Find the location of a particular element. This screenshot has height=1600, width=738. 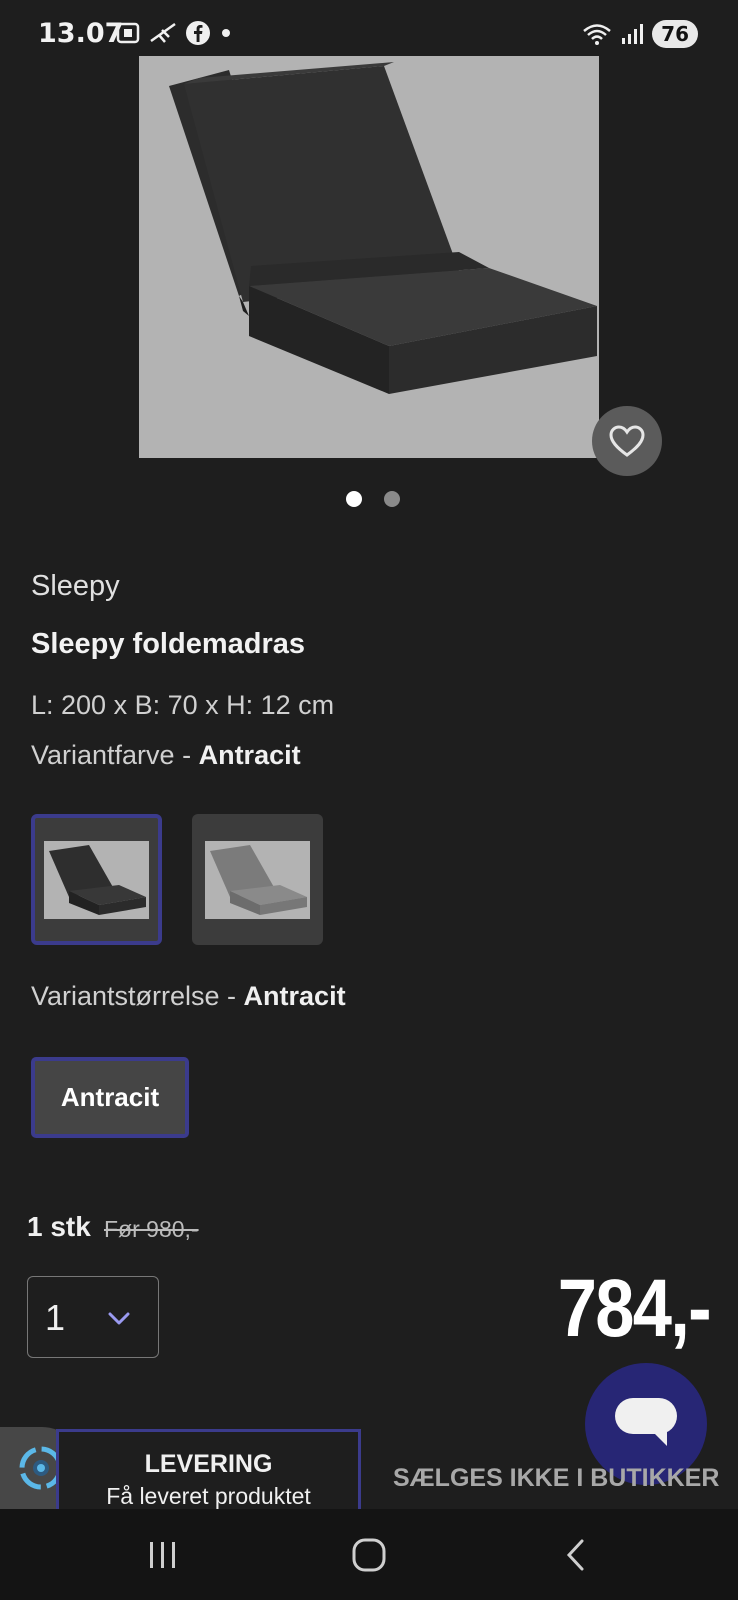

heart-icon is located at coordinates (627, 441).